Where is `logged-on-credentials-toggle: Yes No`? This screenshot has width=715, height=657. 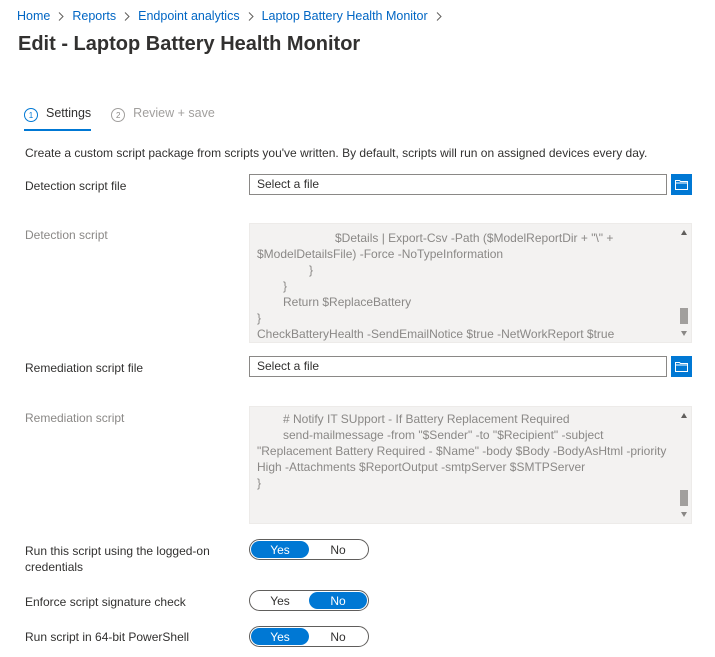 logged-on-credentials-toggle: Yes No is located at coordinates (309, 549).